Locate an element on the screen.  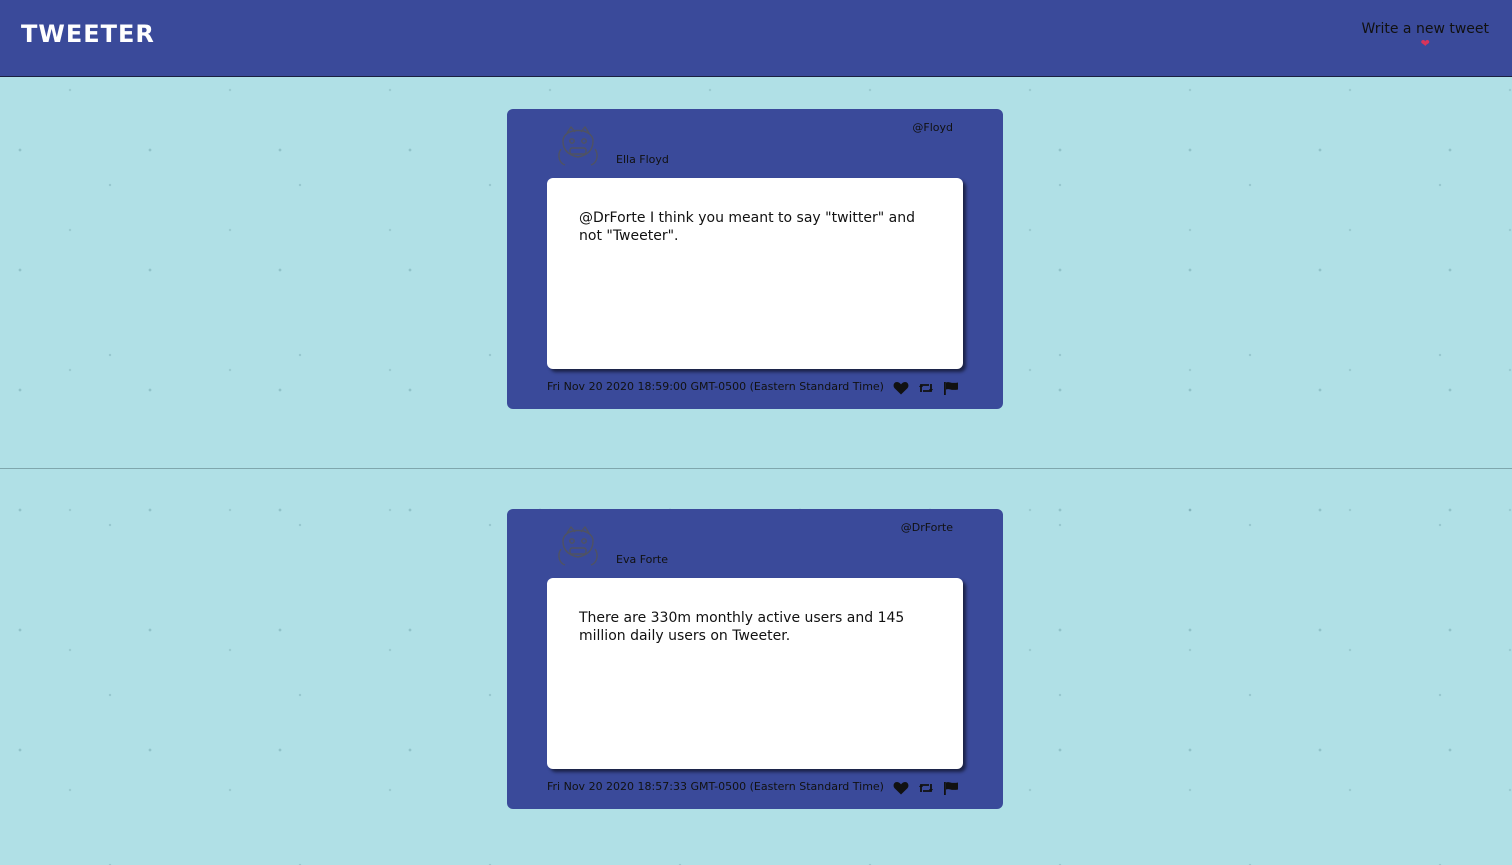
tweet-author-name: Eva Forte is located at coordinates (642, 559).